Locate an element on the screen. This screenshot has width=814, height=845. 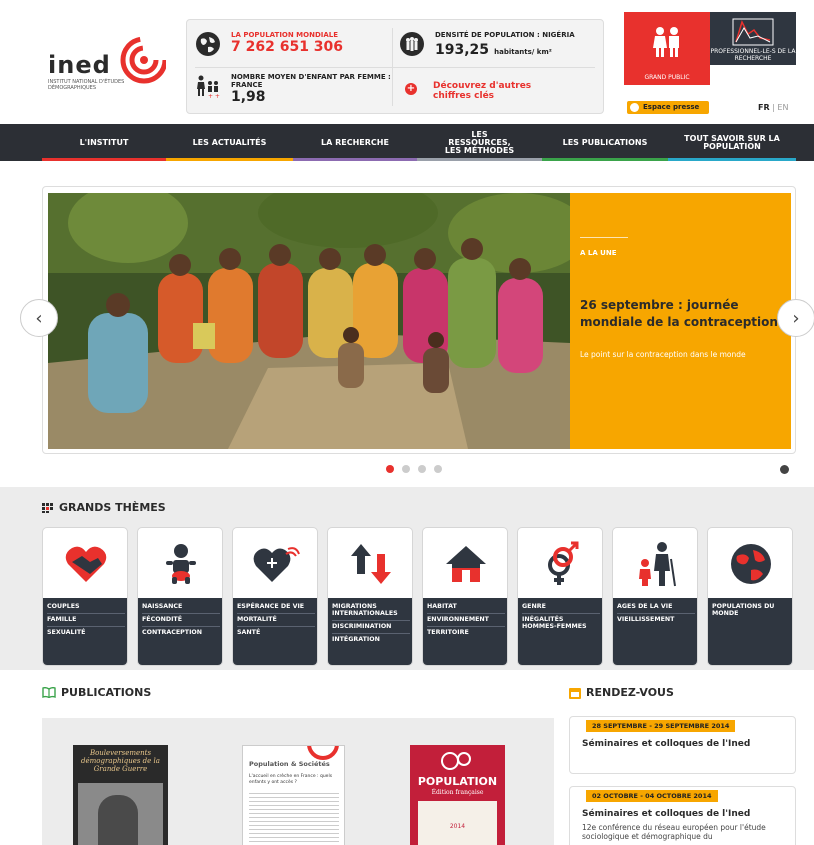
theme-link: MIGRATIONS INTERNATIONALES is located at coordinates (371, 611).